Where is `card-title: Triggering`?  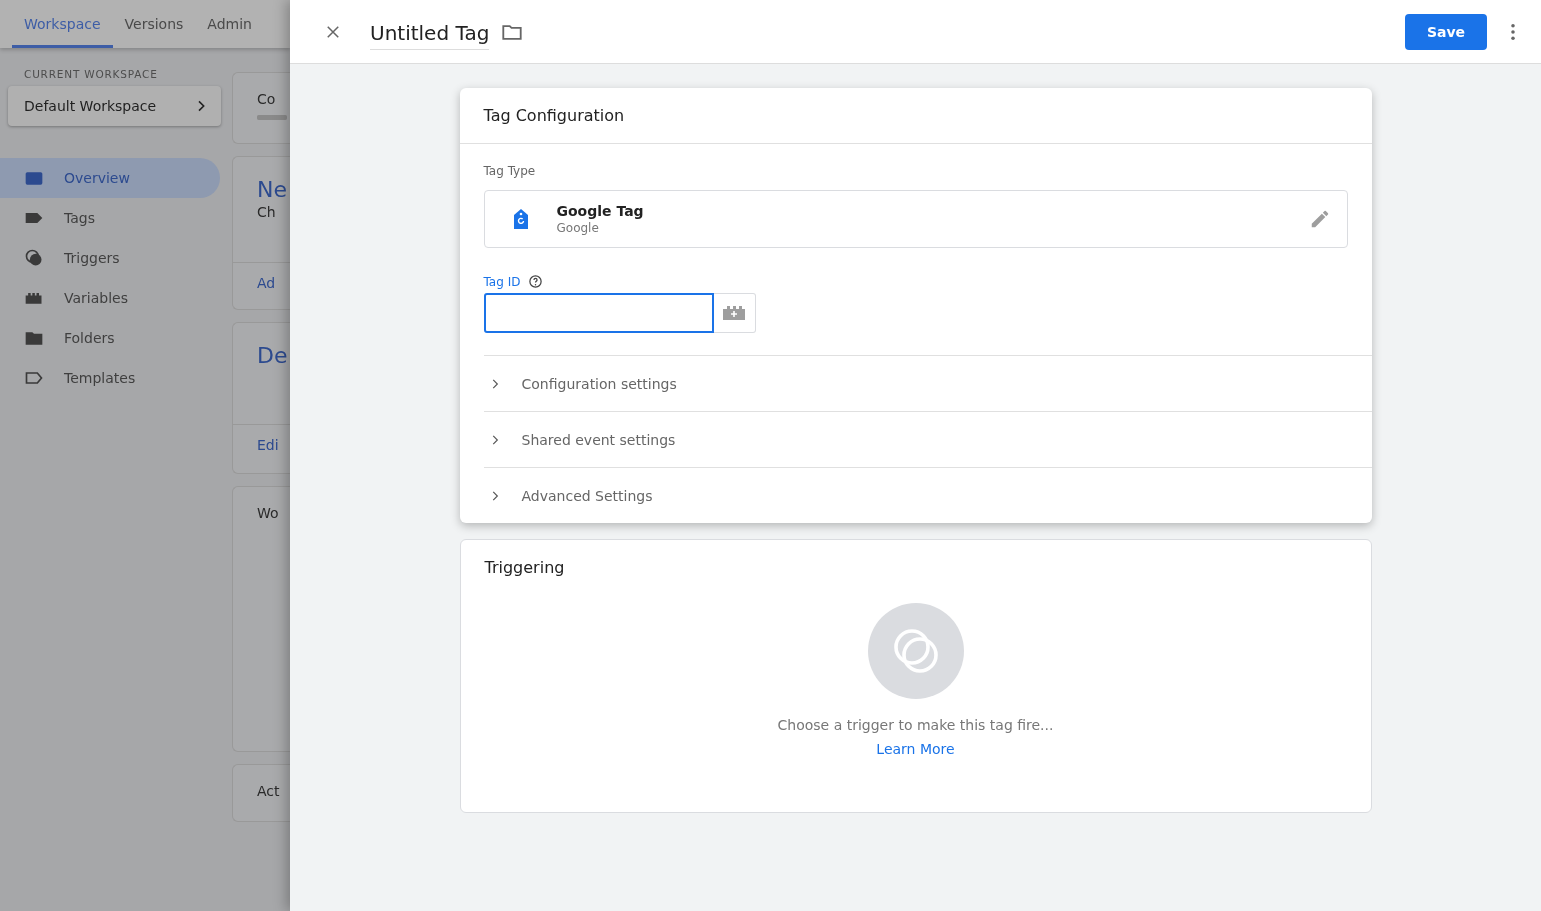 card-title: Triggering is located at coordinates (524, 567).